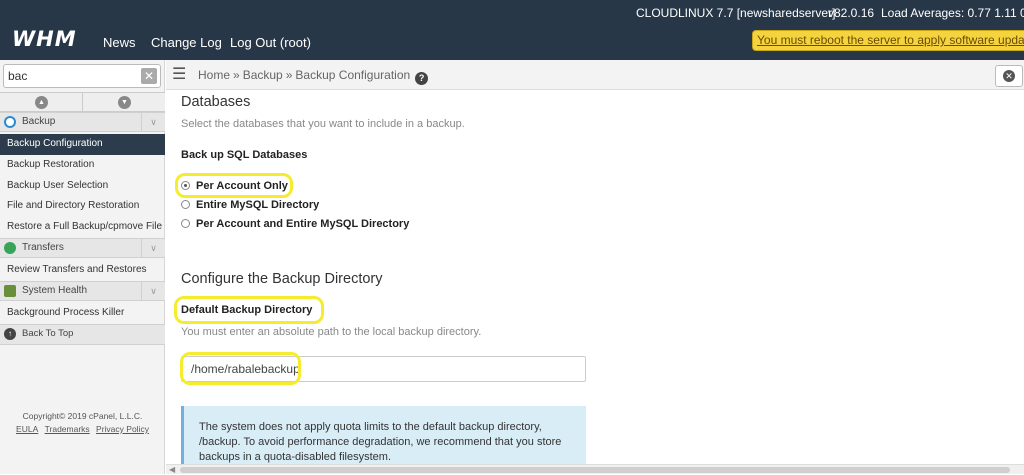 The image size is (1024, 475). Describe the element at coordinates (48, 333) in the screenshot. I see `back-to-top-label: Back To Top` at that location.